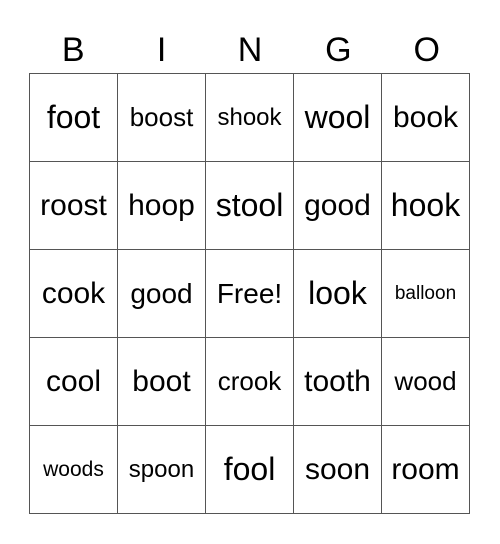  I want to click on bingo-cell: soon, so click(338, 470).